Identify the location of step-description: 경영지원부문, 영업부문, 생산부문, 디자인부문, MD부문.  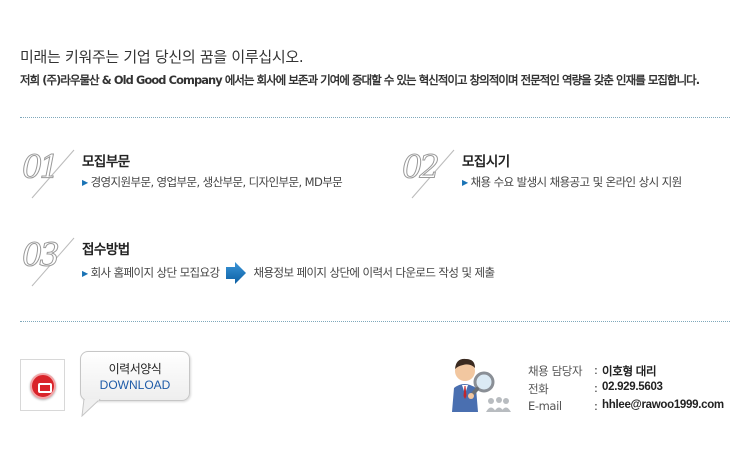
(216, 182).